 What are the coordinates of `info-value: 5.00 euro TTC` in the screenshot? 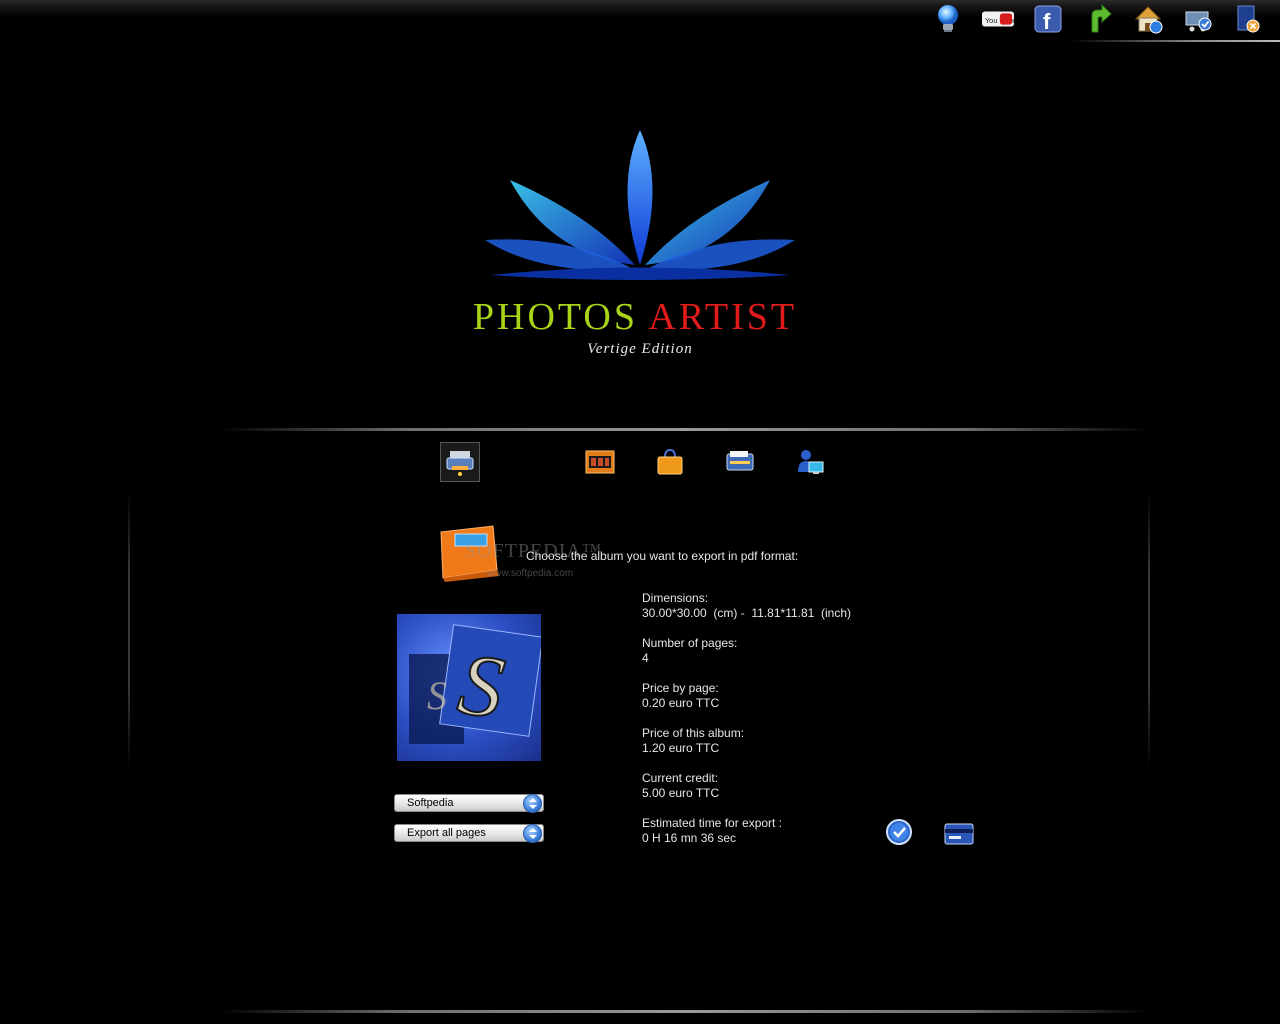 It's located at (681, 793).